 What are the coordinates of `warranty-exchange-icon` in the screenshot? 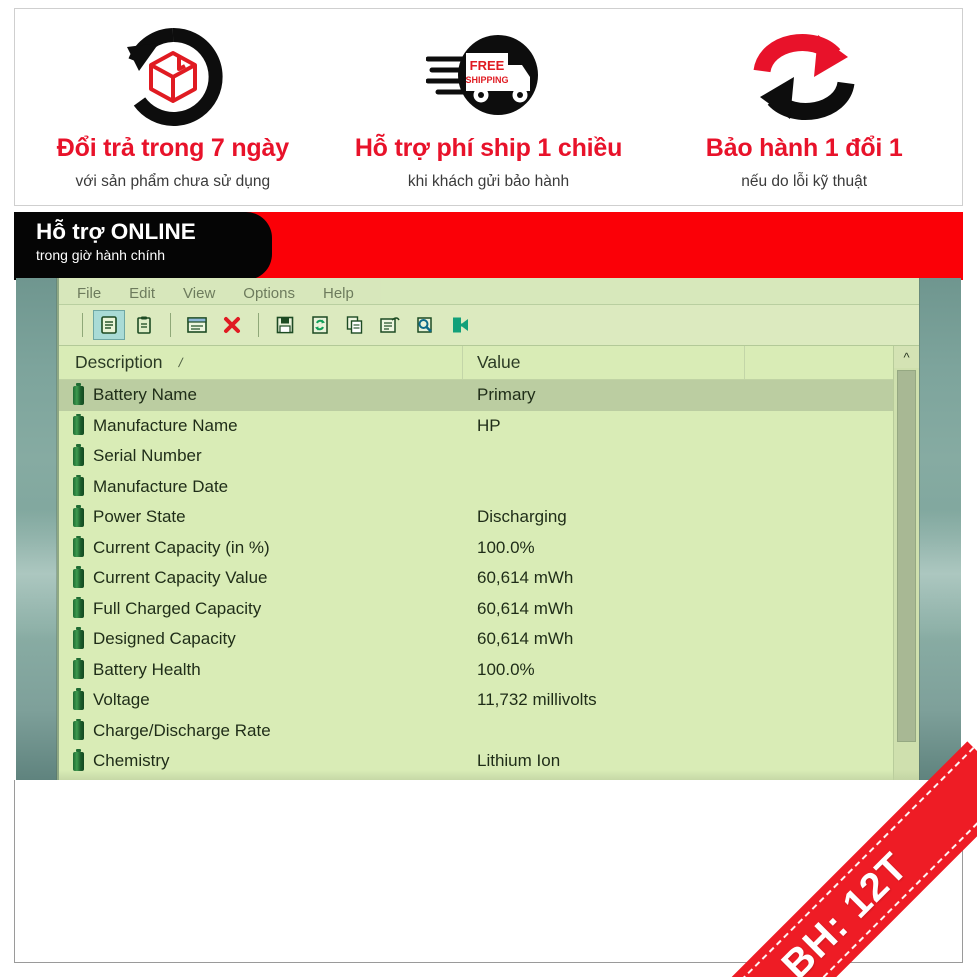 It's located at (804, 77).